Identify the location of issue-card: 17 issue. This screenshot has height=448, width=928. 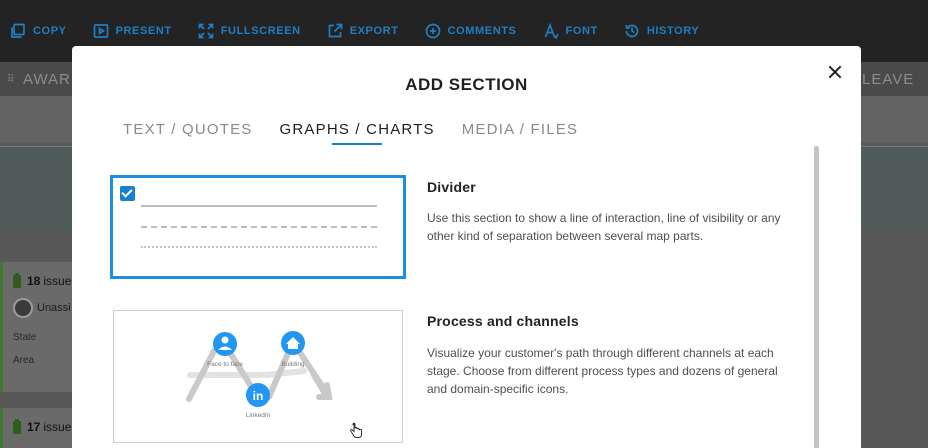
(37, 428).